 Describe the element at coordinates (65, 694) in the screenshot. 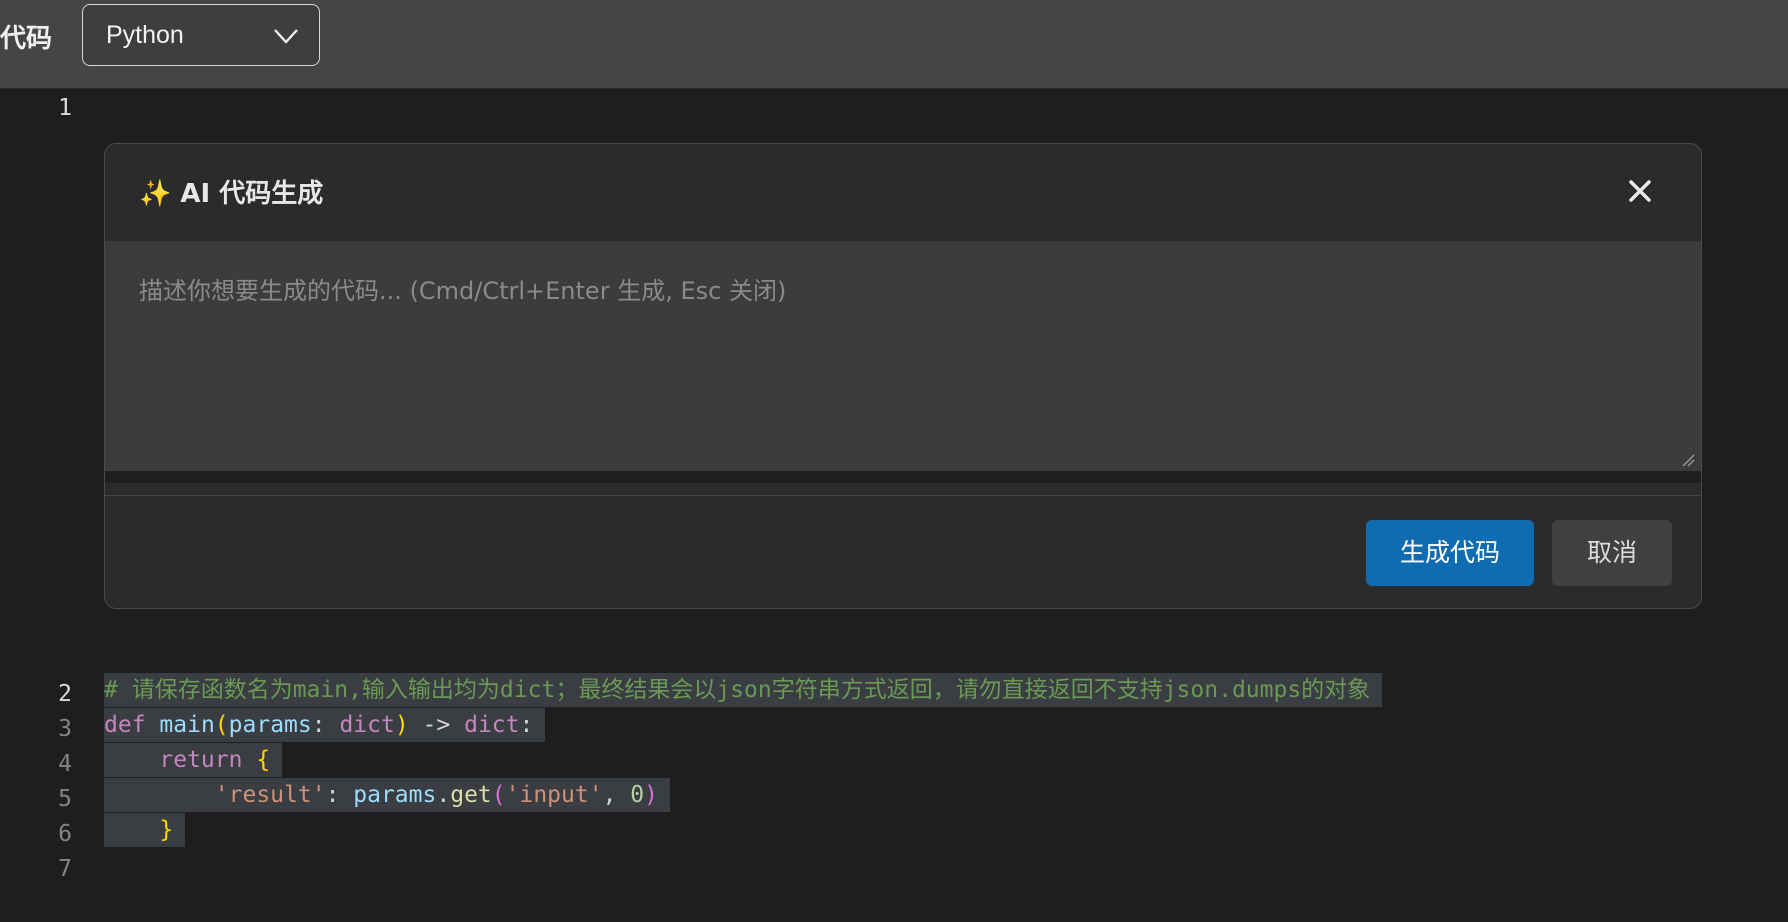

I see `line-number-2: 2` at that location.